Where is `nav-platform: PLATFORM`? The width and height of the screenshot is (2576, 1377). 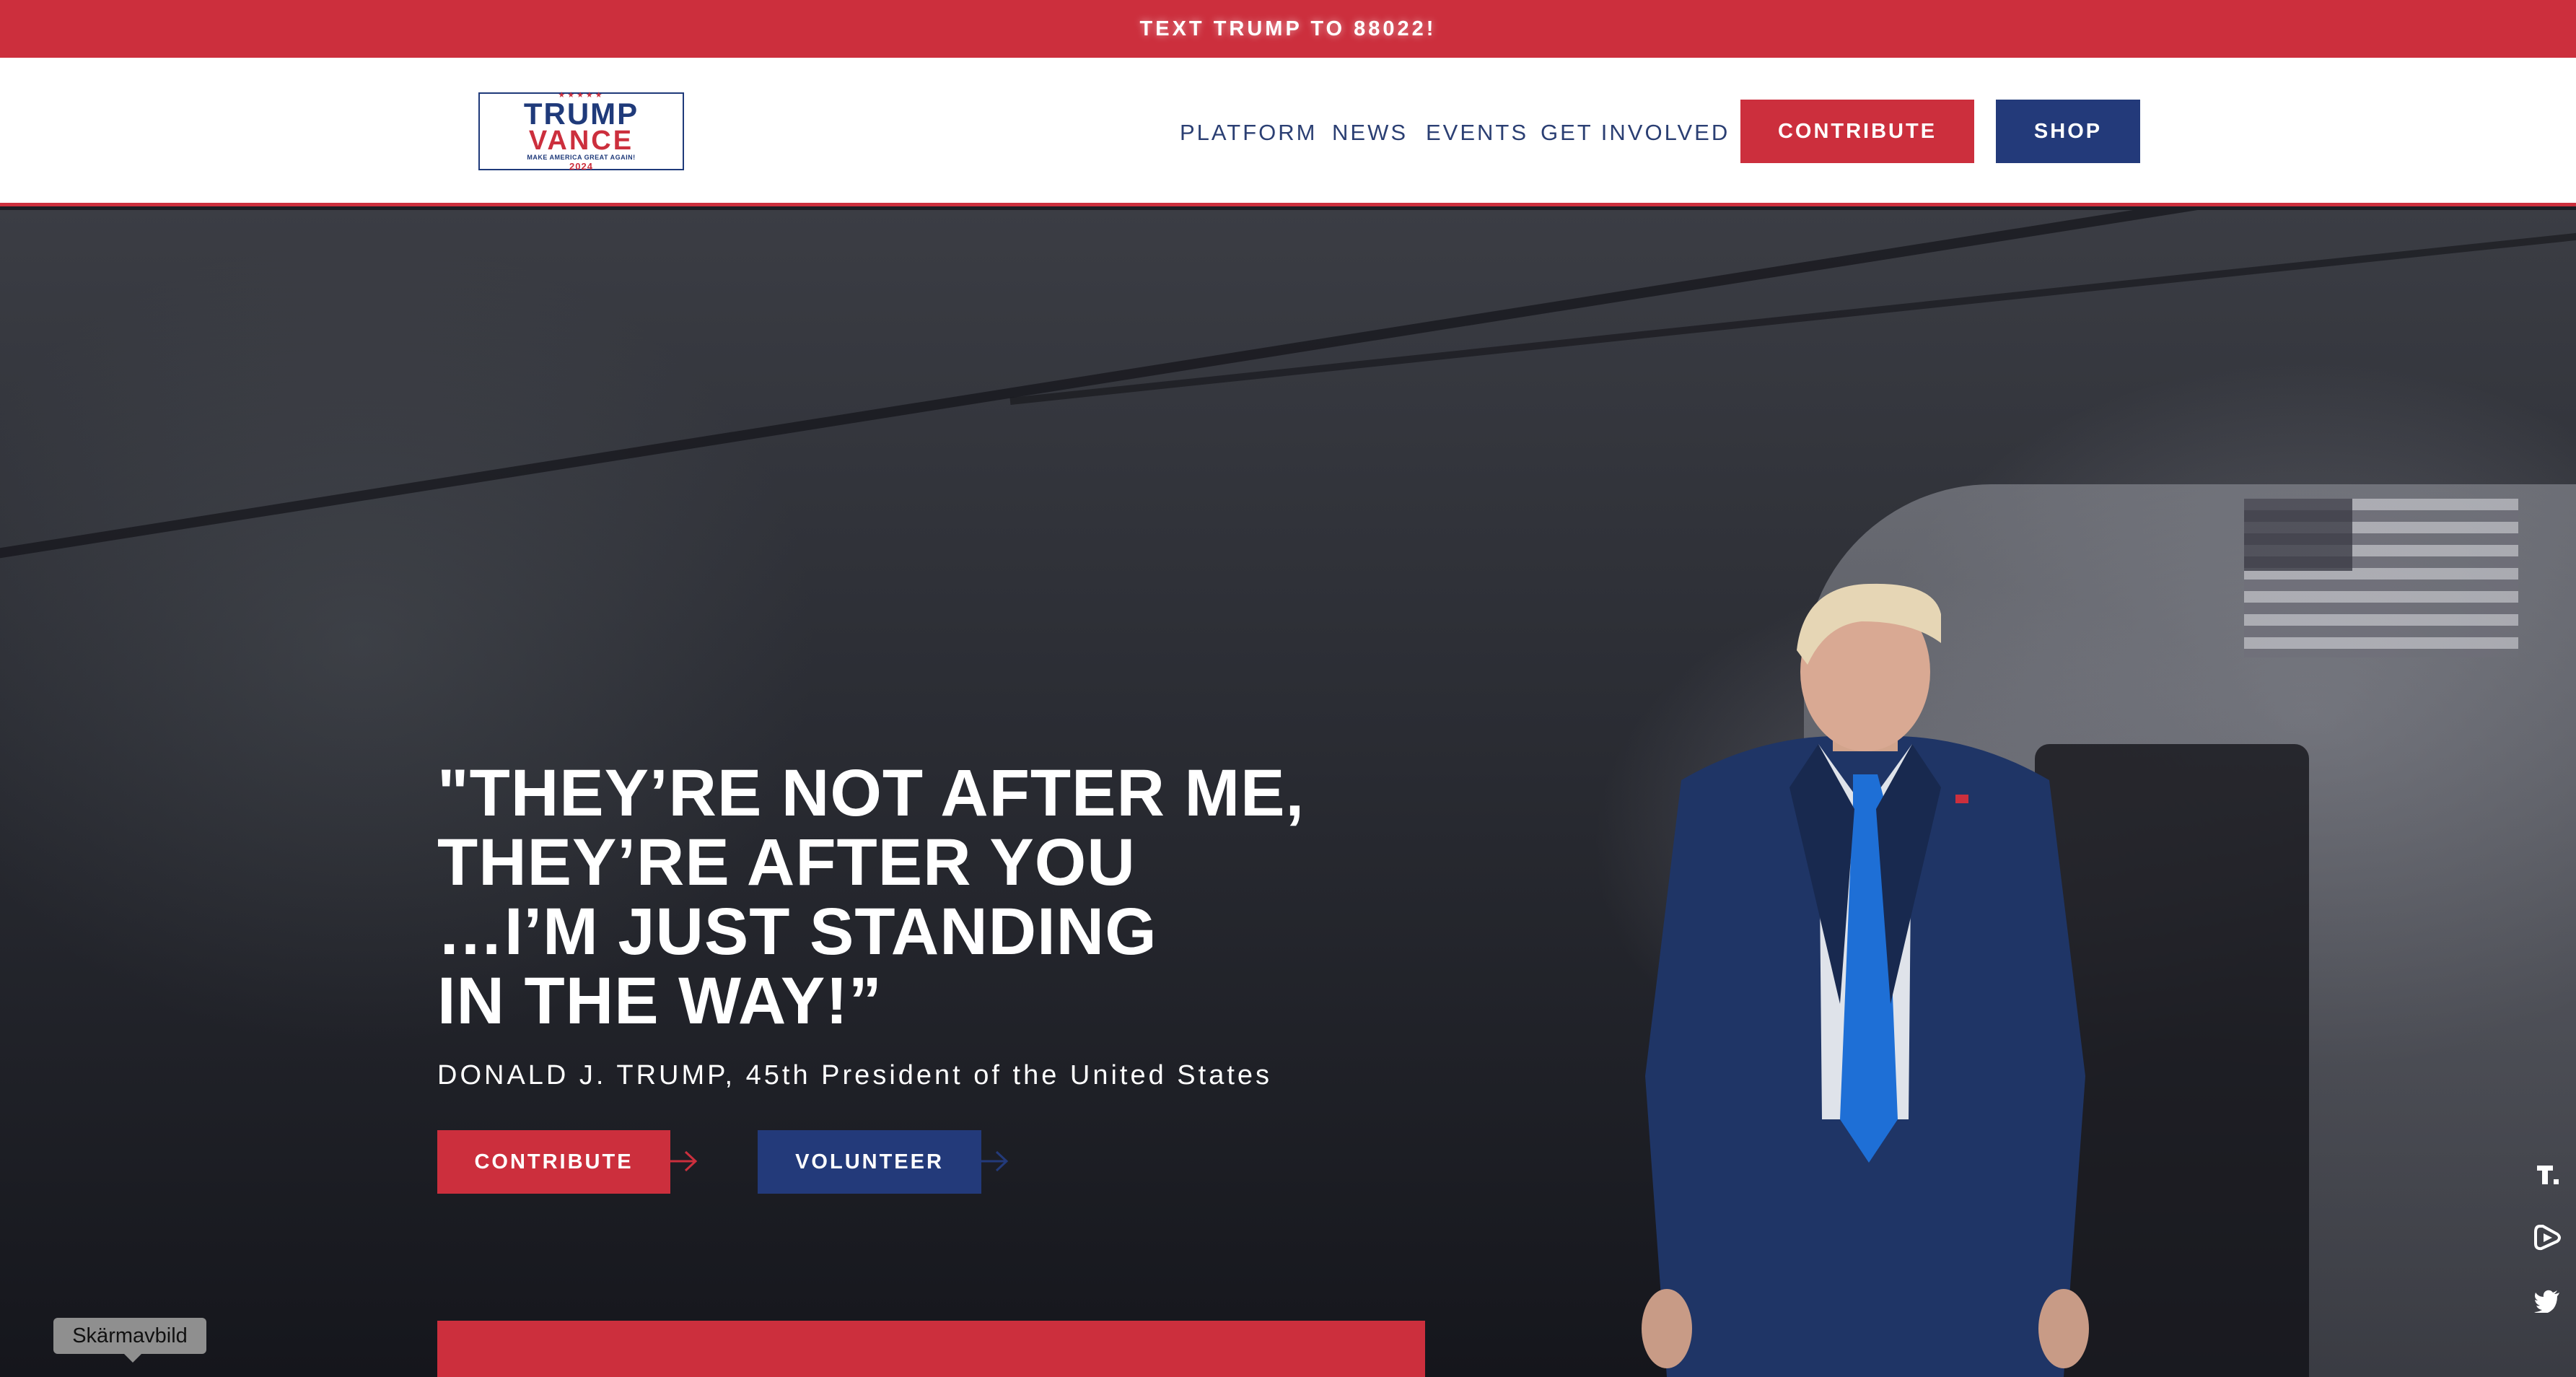 nav-platform: PLATFORM is located at coordinates (1249, 132).